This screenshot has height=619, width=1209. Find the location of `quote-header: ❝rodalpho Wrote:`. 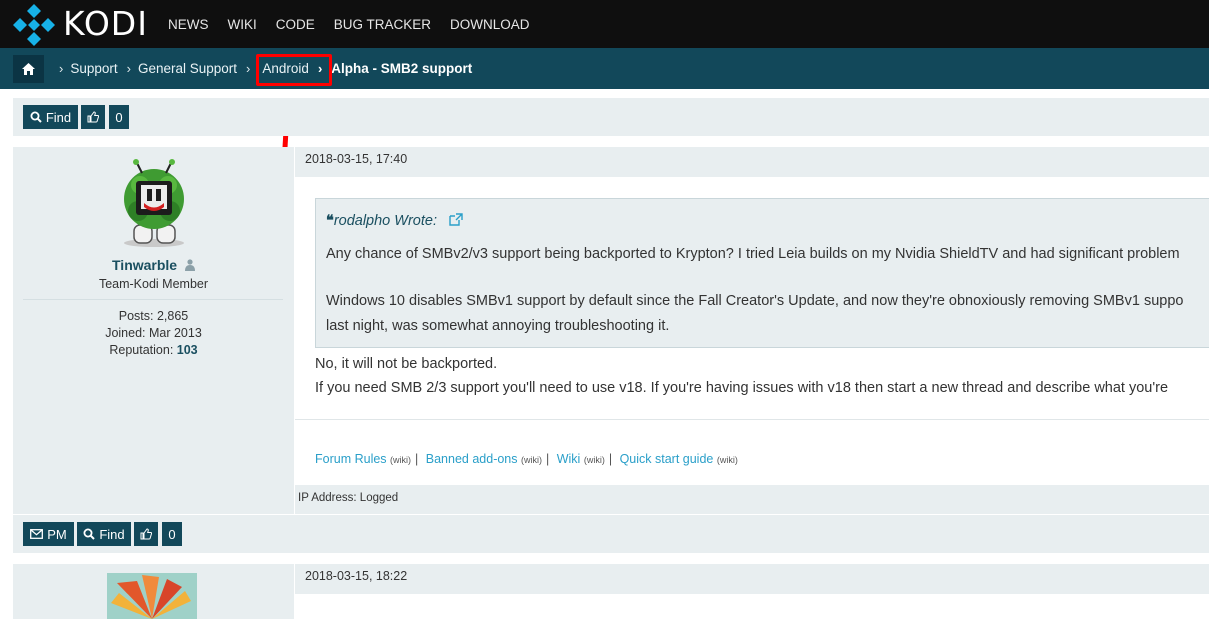

quote-header: ❝rodalpho Wrote: is located at coordinates (394, 221).